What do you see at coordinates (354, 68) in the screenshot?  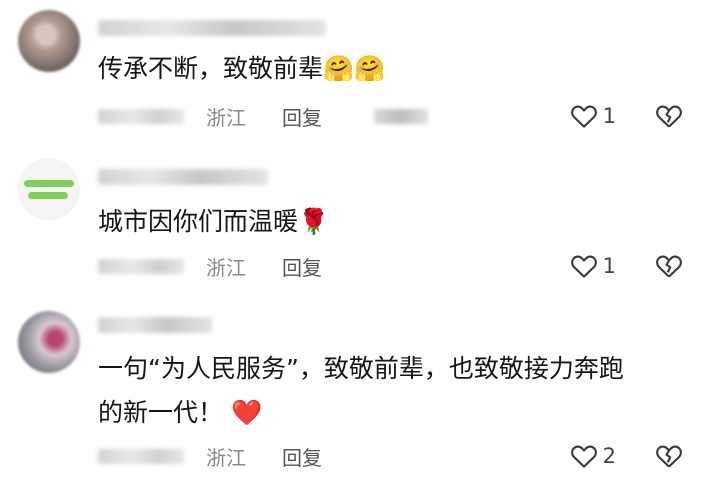 I see `hug-emoji: 🤗🤗` at bounding box center [354, 68].